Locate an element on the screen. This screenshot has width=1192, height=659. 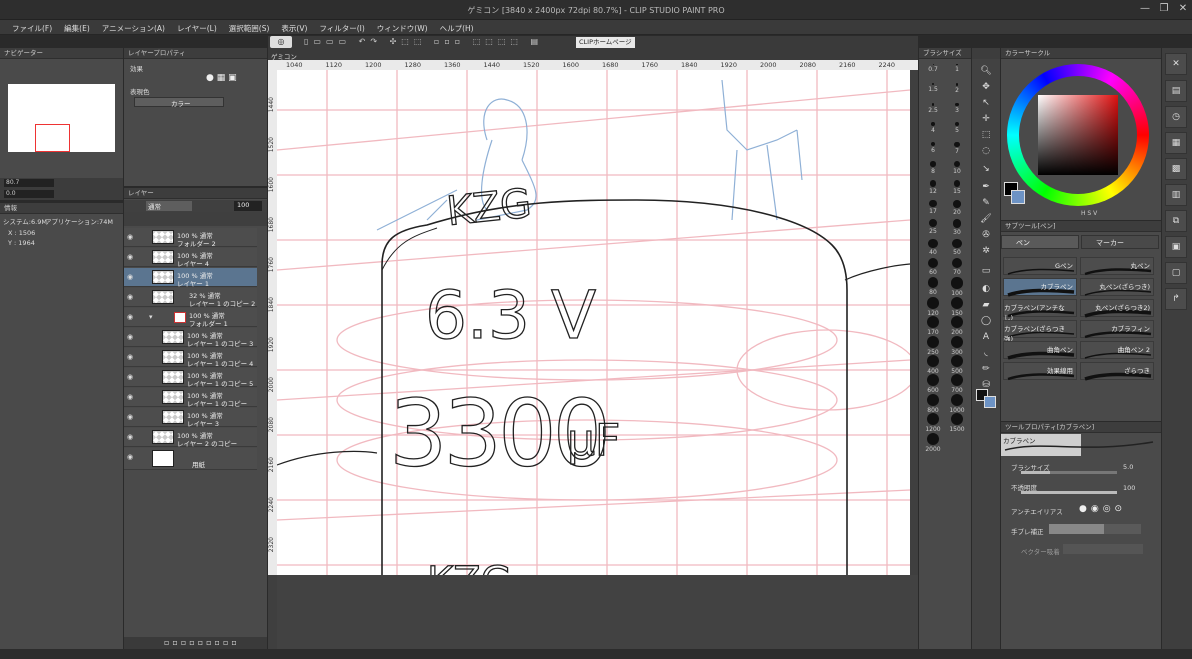
clip-home-button: CLIPホームページ is located at coordinates (605, 42).